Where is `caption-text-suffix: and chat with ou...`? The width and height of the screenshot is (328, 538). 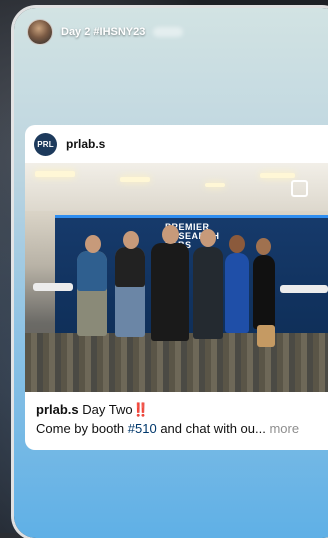
caption-text-suffix: and chat with ou... is located at coordinates (211, 428).